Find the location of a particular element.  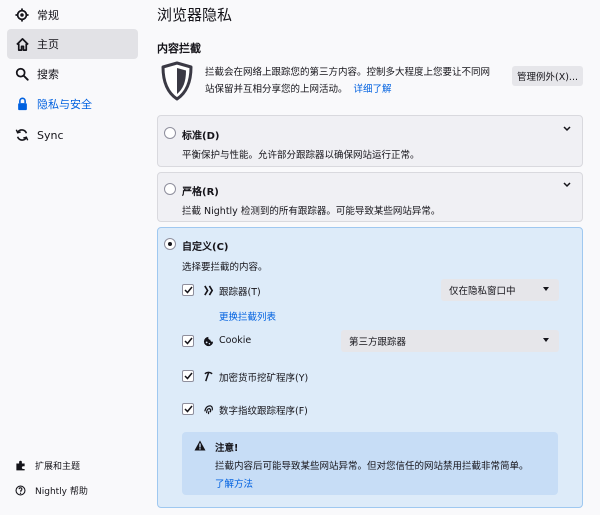

fingerprint-icon is located at coordinates (208, 409).